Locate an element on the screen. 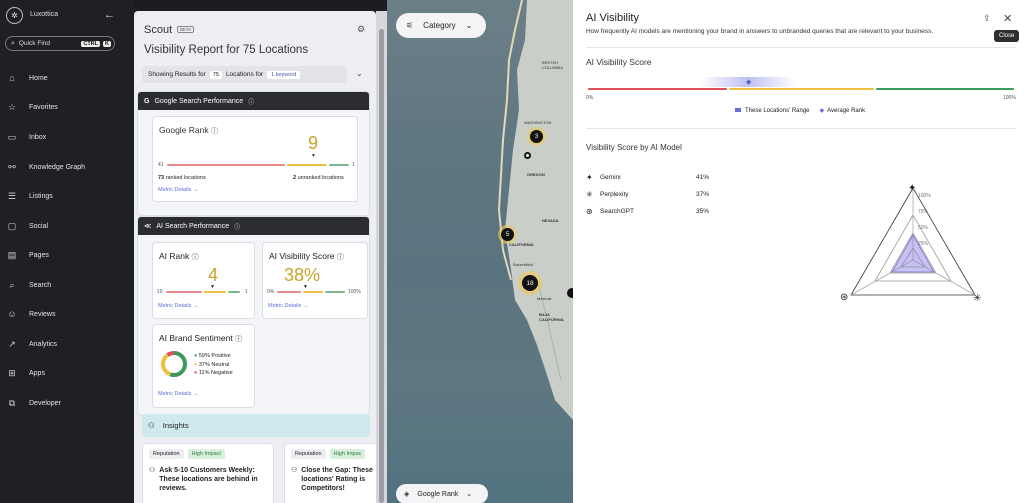 The height and width of the screenshot is (503, 1024). map-label: BAJA CALIFORNIA is located at coordinates (551, 317).